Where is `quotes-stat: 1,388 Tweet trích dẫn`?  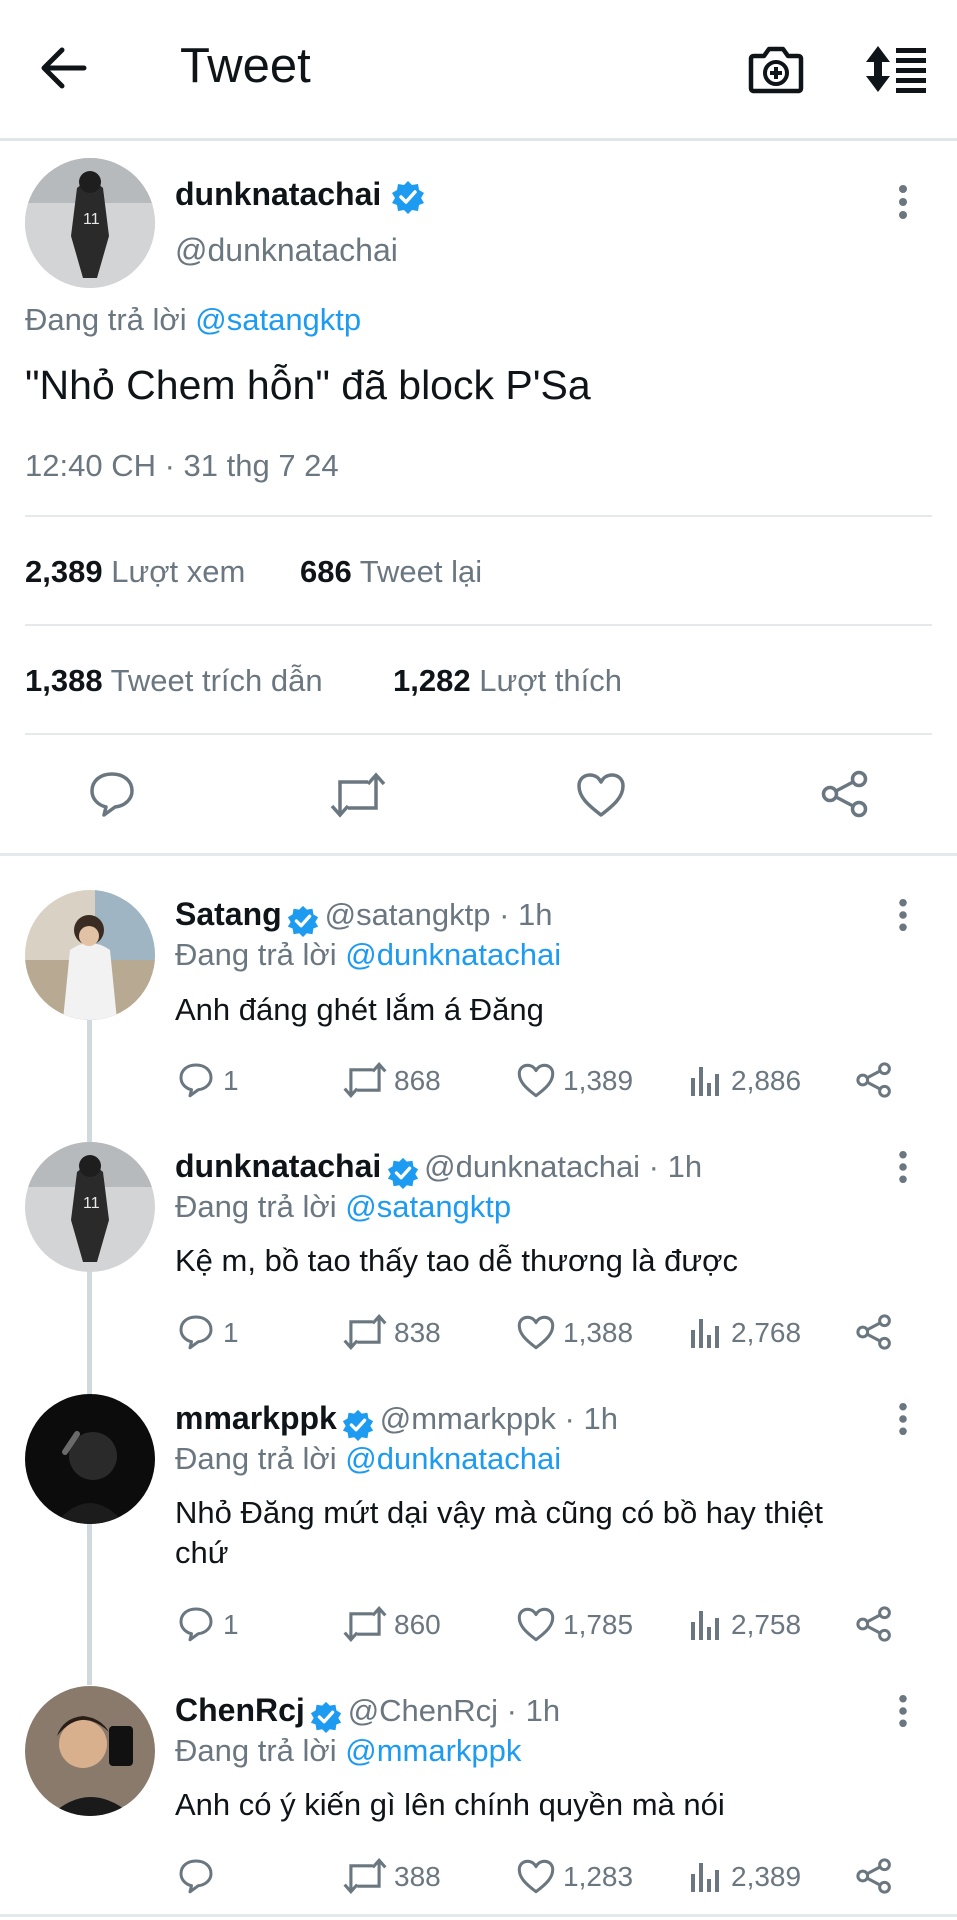 quotes-stat: 1,388 Tweet trích dẫn is located at coordinates (174, 681).